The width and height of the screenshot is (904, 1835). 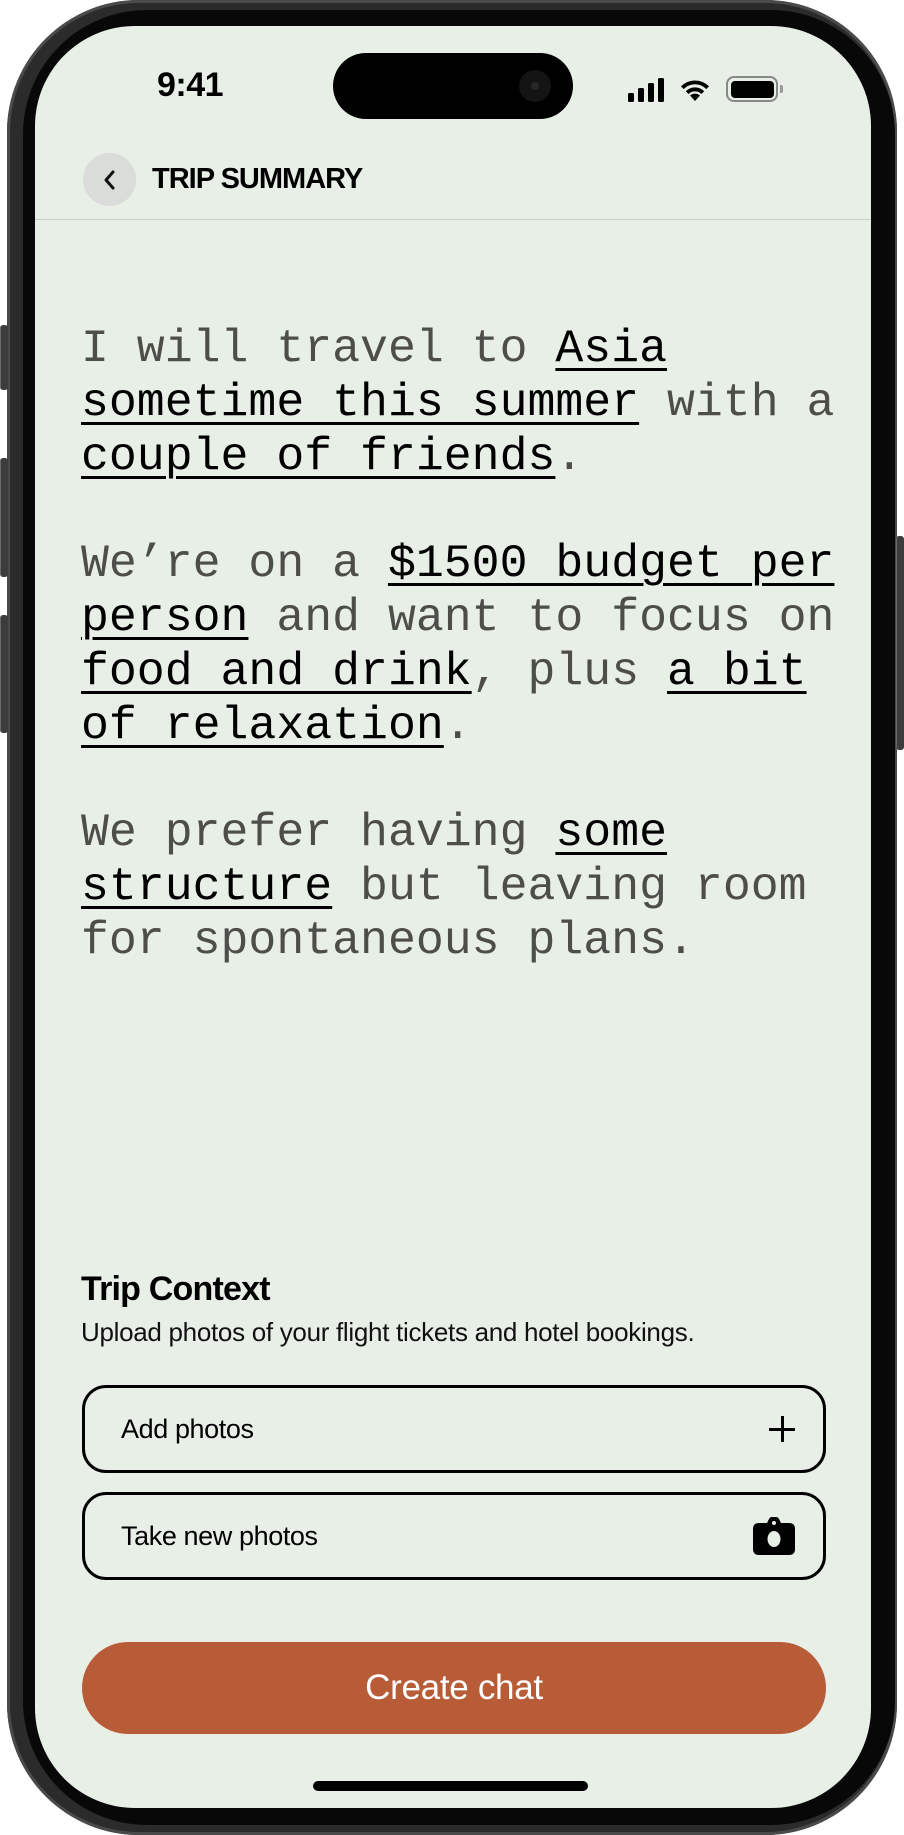 What do you see at coordinates (454, 1429) in the screenshot?
I see `add-photos-button: Add photos` at bounding box center [454, 1429].